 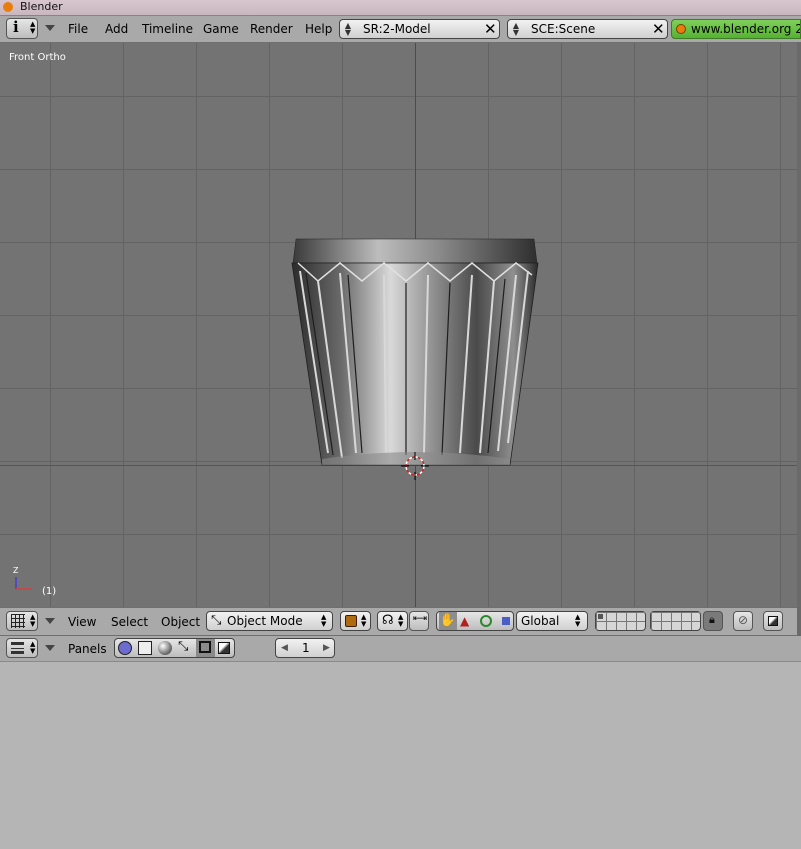 I want to click on window-title: Blender, so click(x=41, y=6).